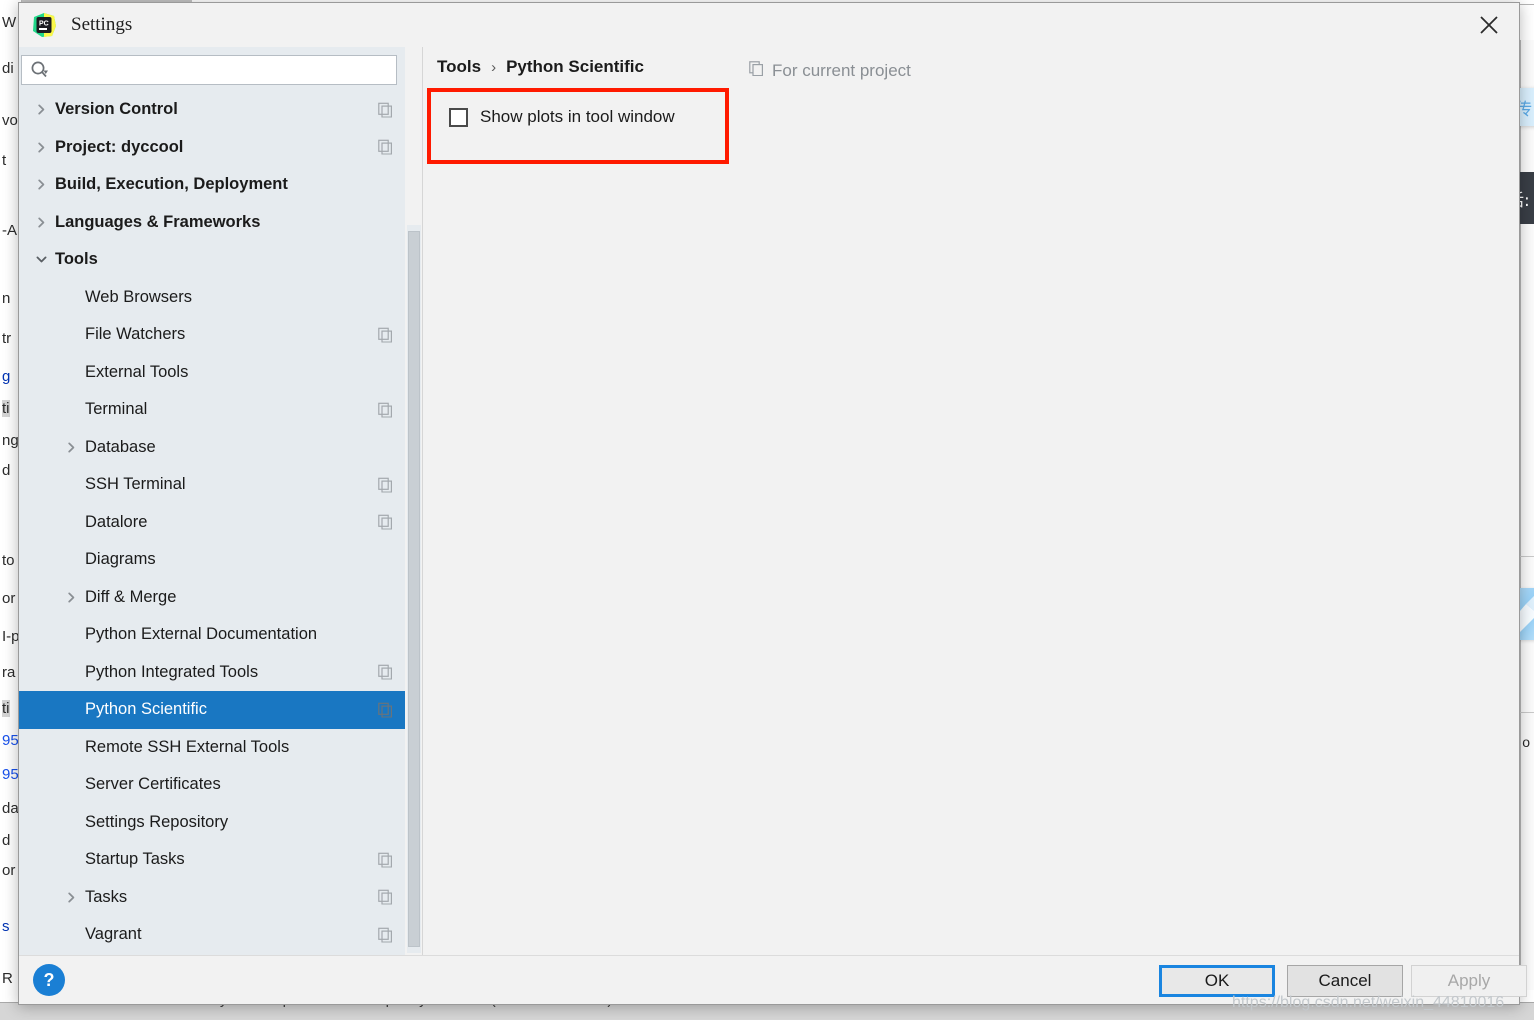 This screenshot has height=1020, width=1534. Describe the element at coordinates (212, 335) in the screenshot. I see `sidebar-item-file-watchers: File Watchers` at that location.